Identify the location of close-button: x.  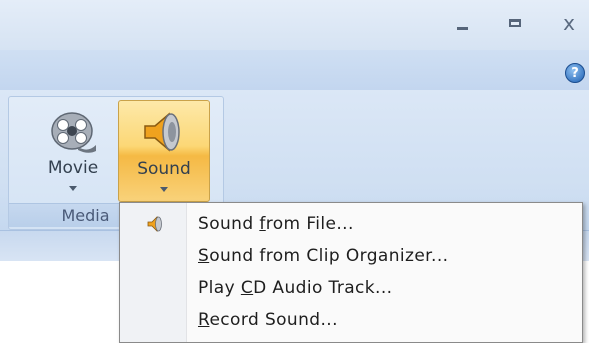
(569, 23).